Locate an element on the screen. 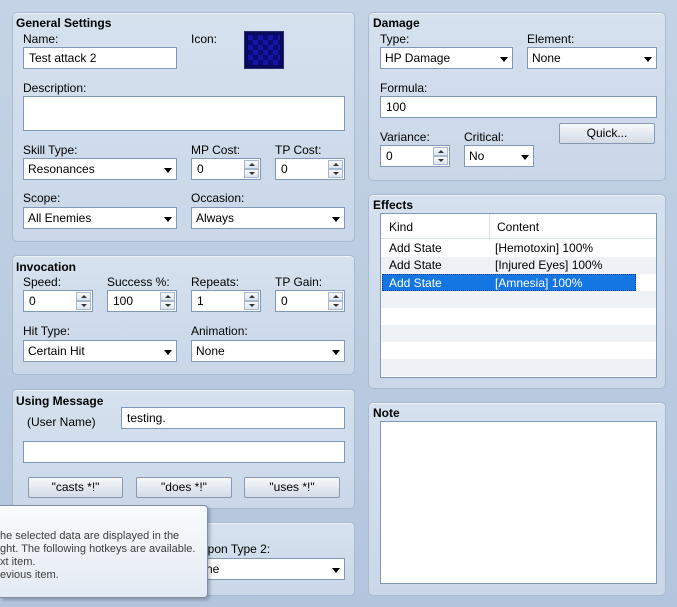 The width and height of the screenshot is (677, 607). damage-type-select: HP Damage is located at coordinates (446, 58).